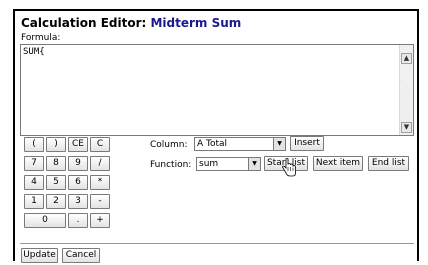 The height and width of the screenshot is (265, 428). What do you see at coordinates (56, 201) in the screenshot?
I see `key-2: 2` at bounding box center [56, 201].